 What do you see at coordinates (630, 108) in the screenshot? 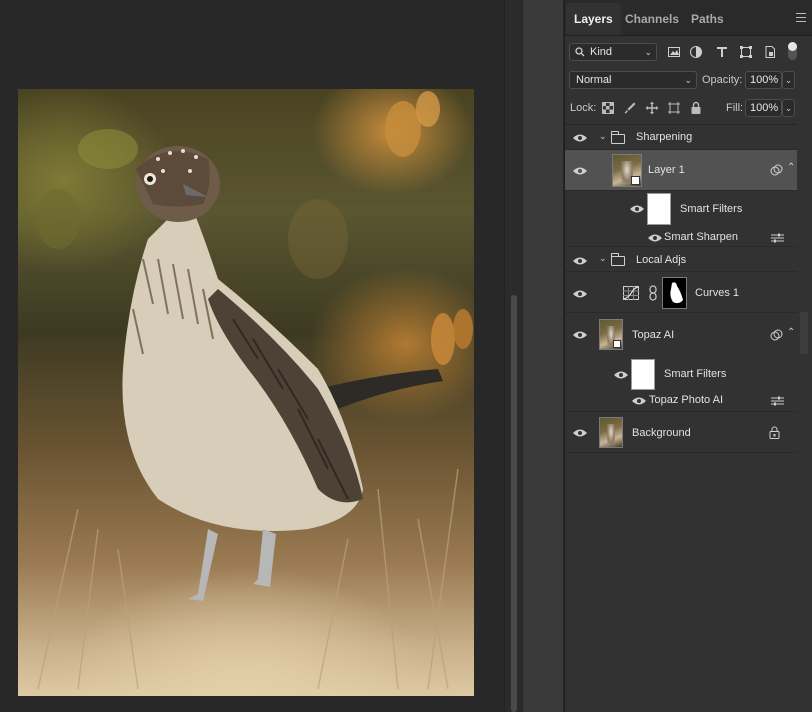
I see `lock-image-pixels-icon` at bounding box center [630, 108].